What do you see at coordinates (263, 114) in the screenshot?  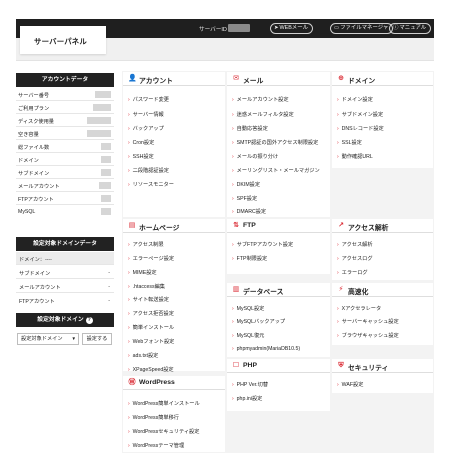 I see `menu-link: › 迷惑メールフィルタ設定` at bounding box center [263, 114].